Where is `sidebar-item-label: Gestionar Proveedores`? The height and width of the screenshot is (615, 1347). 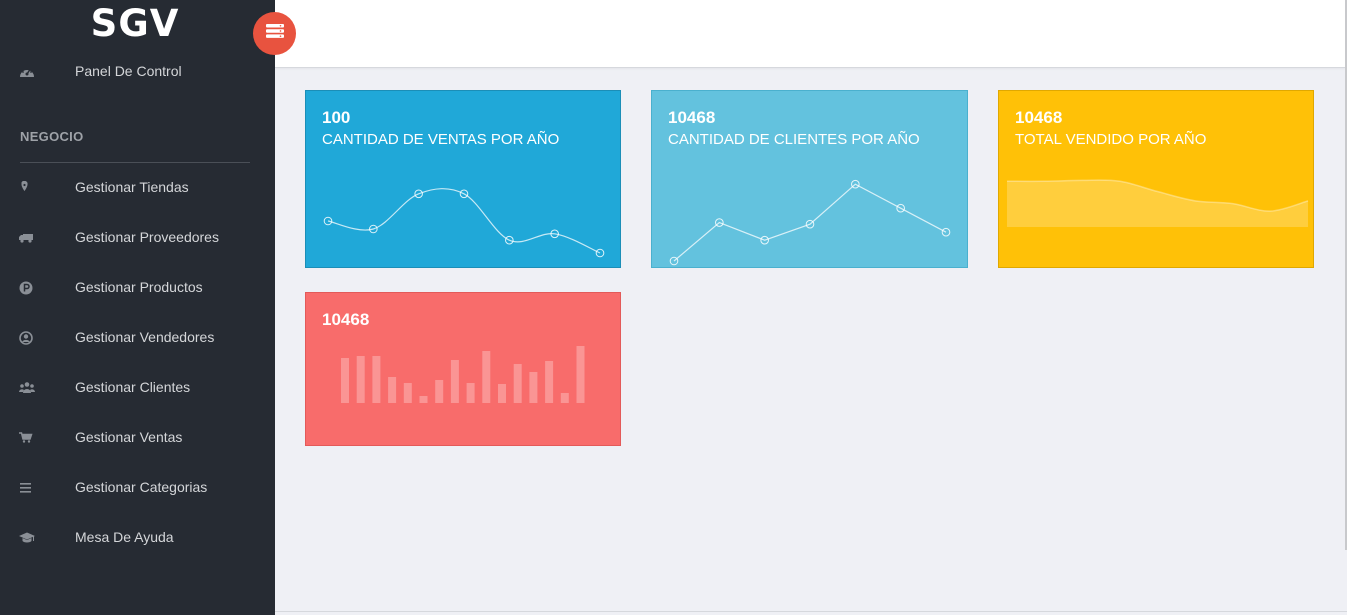
sidebar-item-label: Gestionar Proveedores is located at coordinates (147, 237).